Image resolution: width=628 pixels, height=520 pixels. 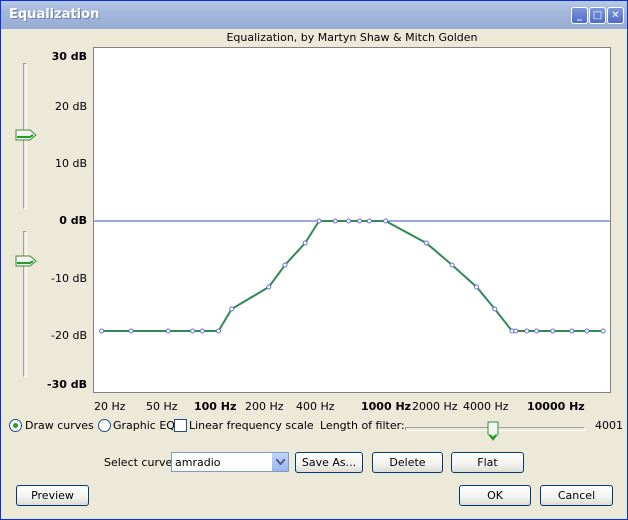 What do you see at coordinates (59, 425) in the screenshot?
I see `draw-curves-label: Draw curves` at bounding box center [59, 425].